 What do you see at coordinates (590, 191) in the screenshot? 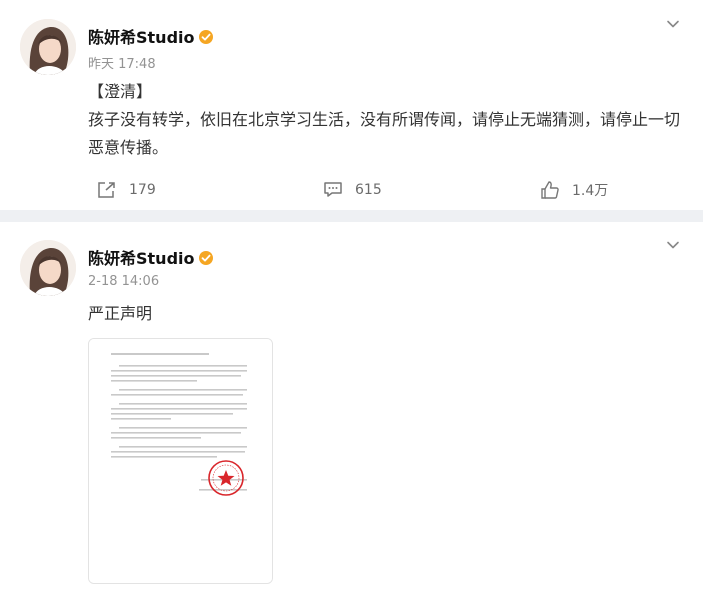
I see `like-count: 1.4万` at bounding box center [590, 191].